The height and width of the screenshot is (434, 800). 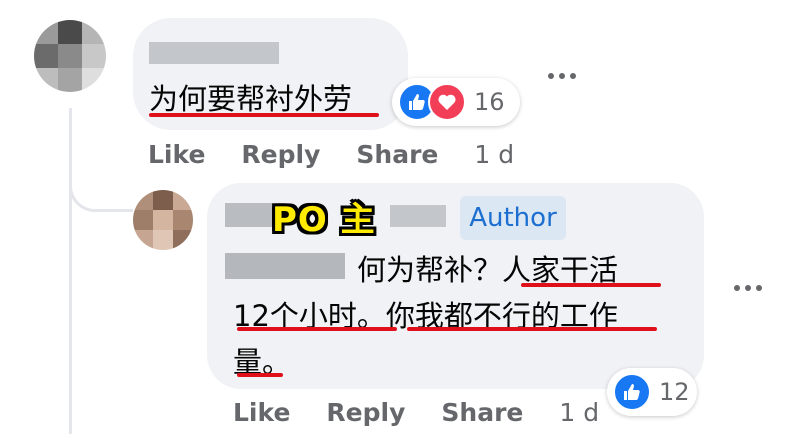 What do you see at coordinates (418, 216) in the screenshot?
I see `blurred-username-part` at bounding box center [418, 216].